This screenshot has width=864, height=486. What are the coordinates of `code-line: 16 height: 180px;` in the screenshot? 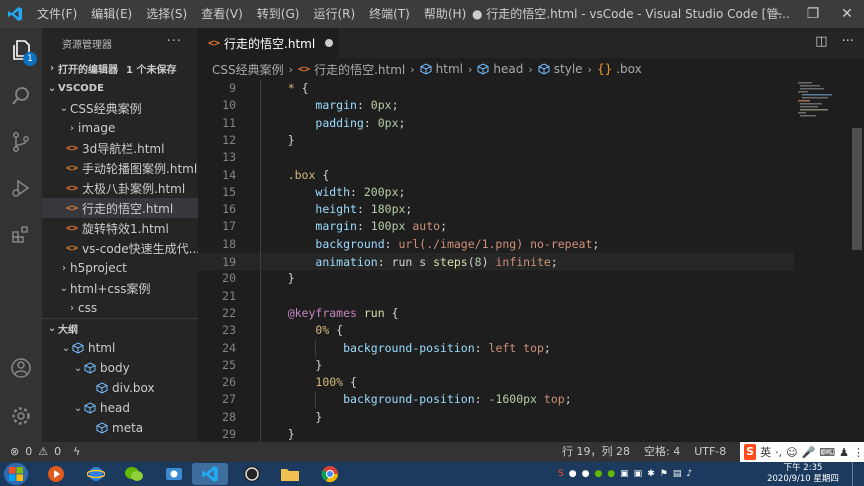 It's located at (496, 209).